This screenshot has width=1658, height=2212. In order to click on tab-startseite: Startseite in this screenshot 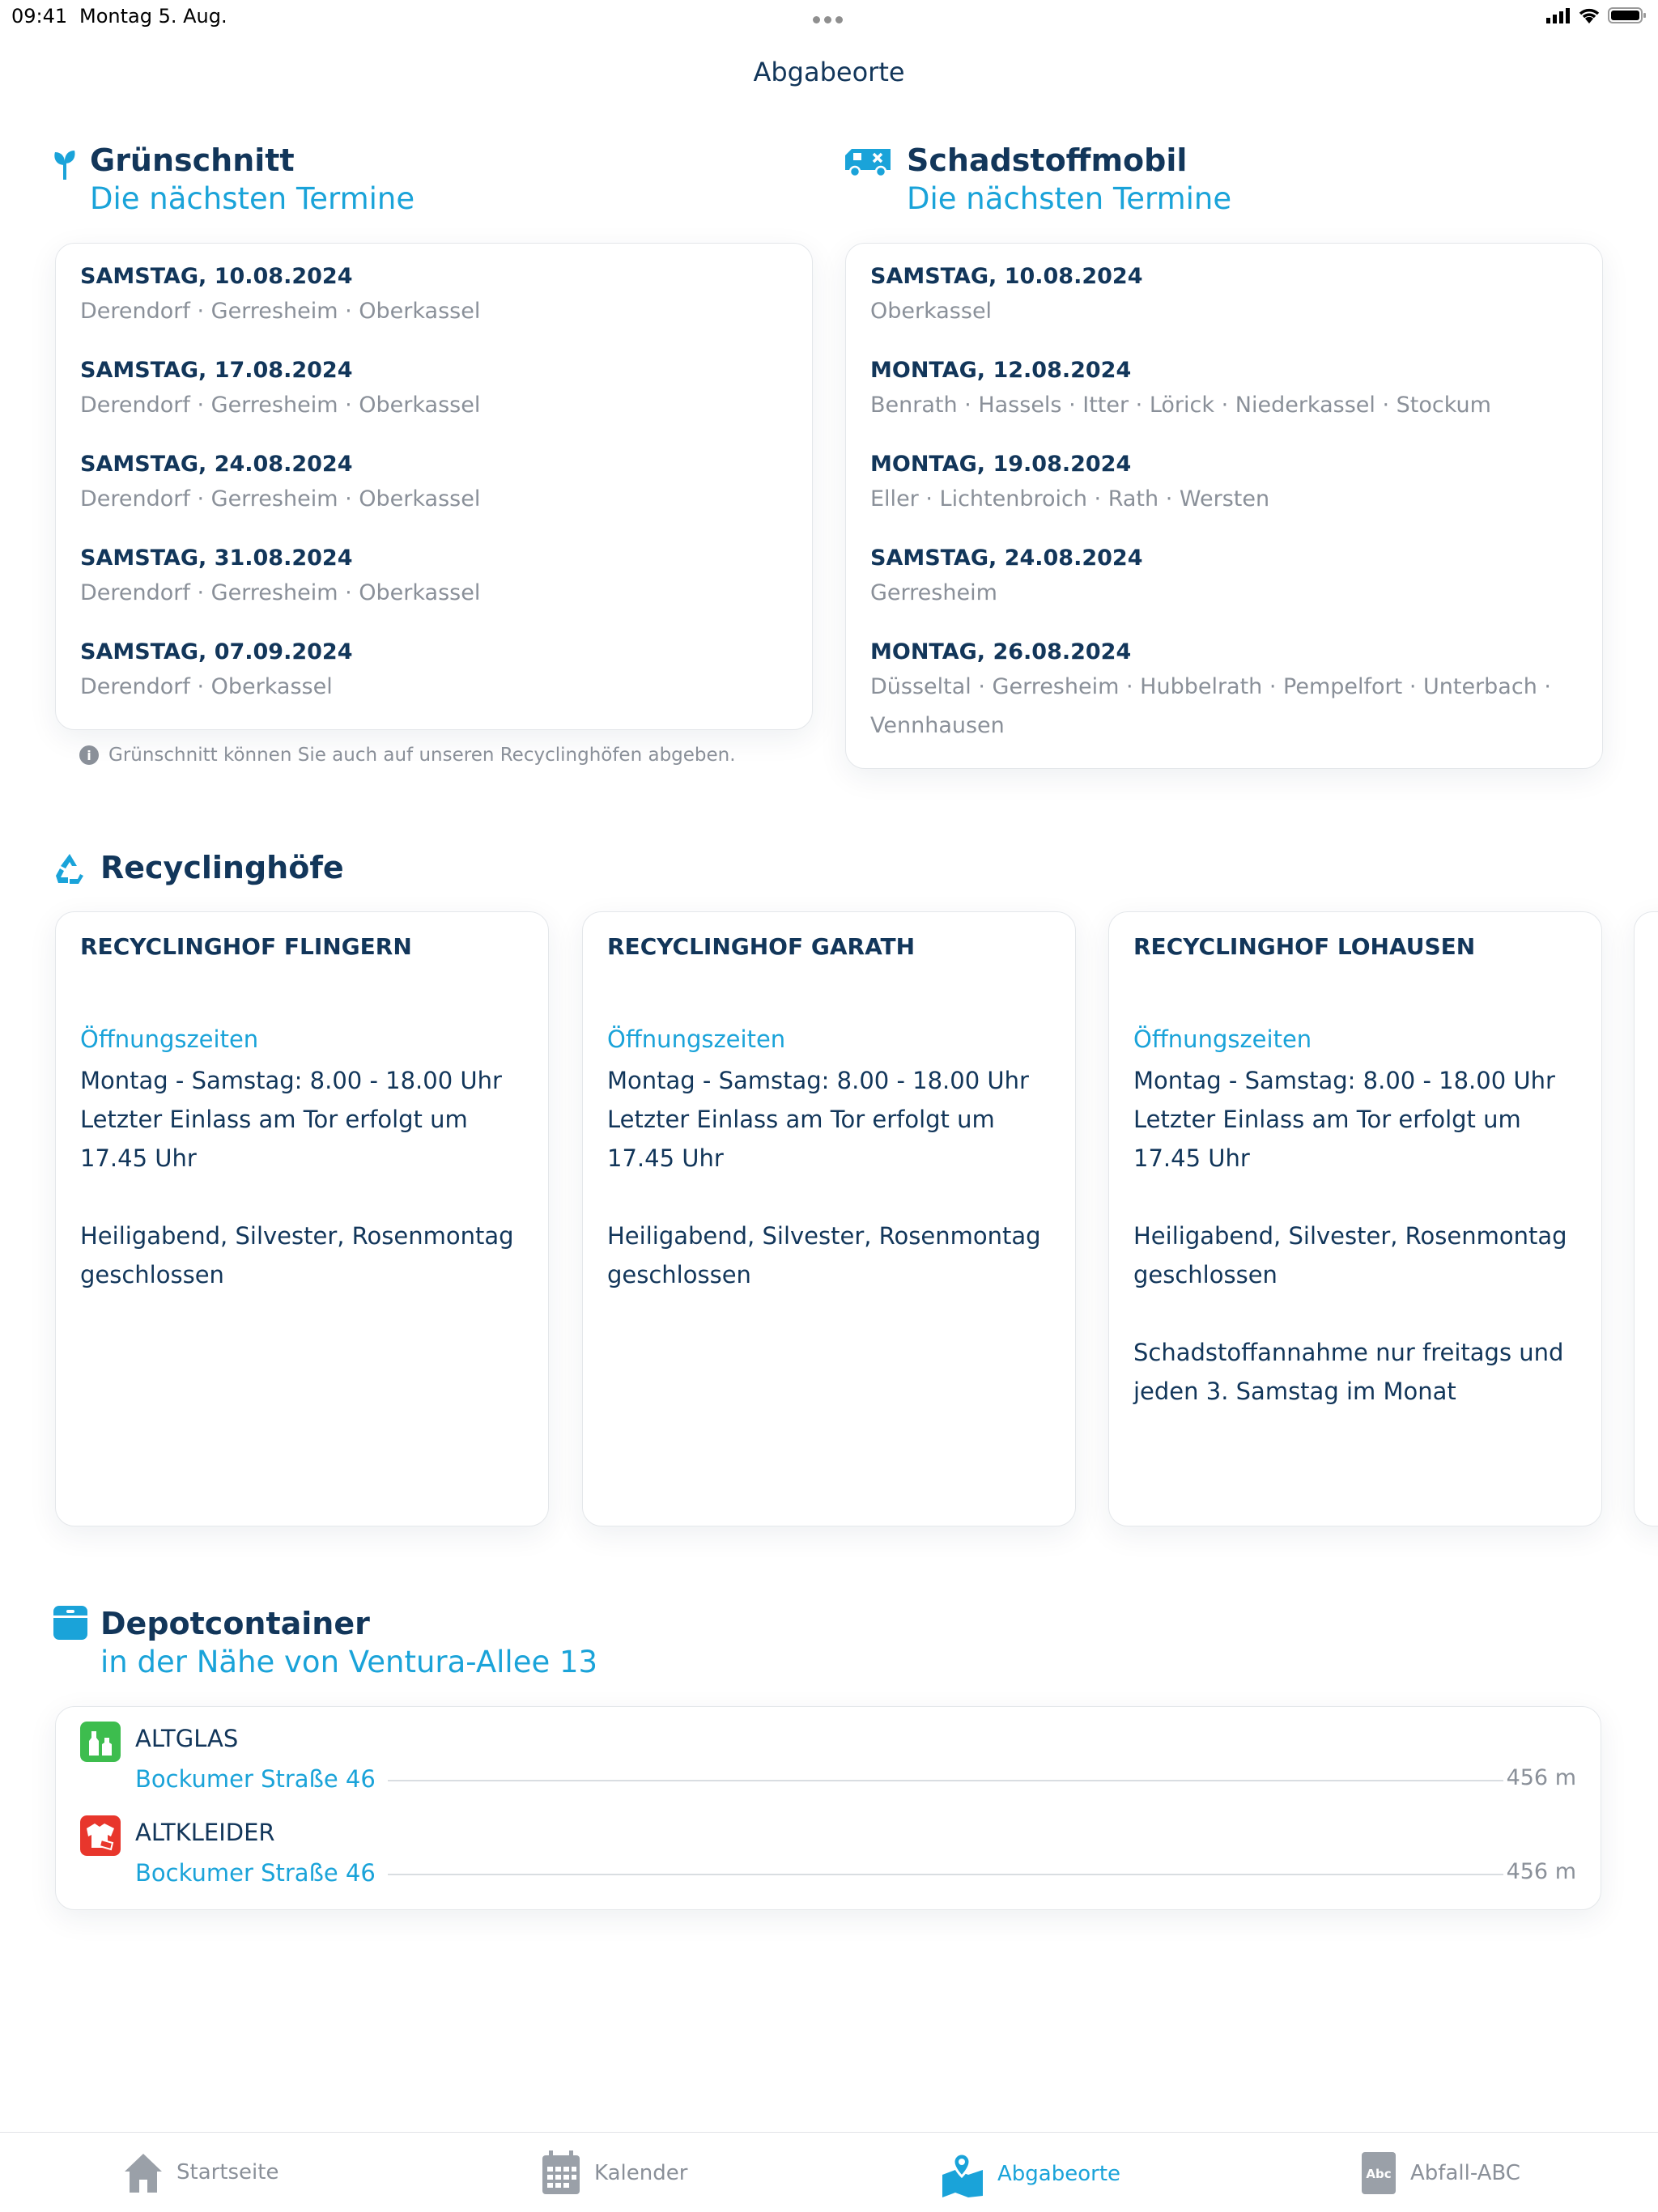, I will do `click(200, 2172)`.